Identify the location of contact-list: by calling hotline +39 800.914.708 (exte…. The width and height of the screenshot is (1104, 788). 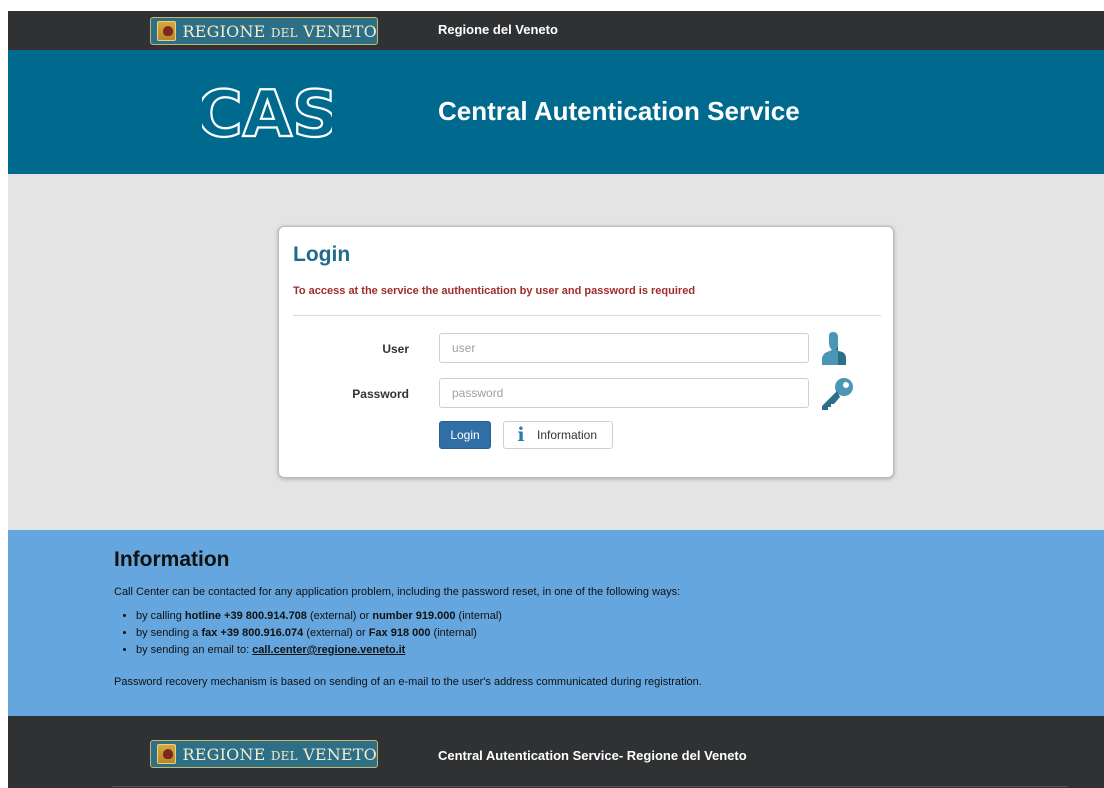
(308, 633).